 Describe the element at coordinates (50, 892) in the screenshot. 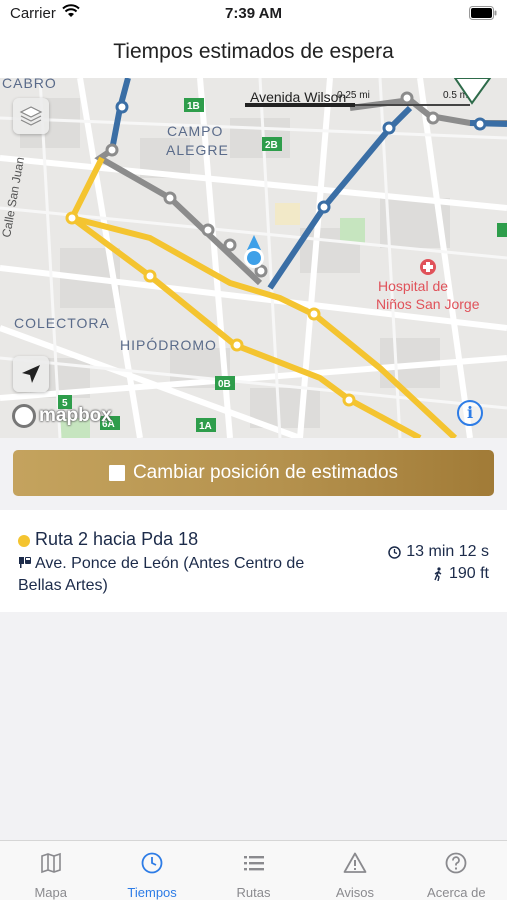

I see `tab-label-mapa: Mapa` at that location.